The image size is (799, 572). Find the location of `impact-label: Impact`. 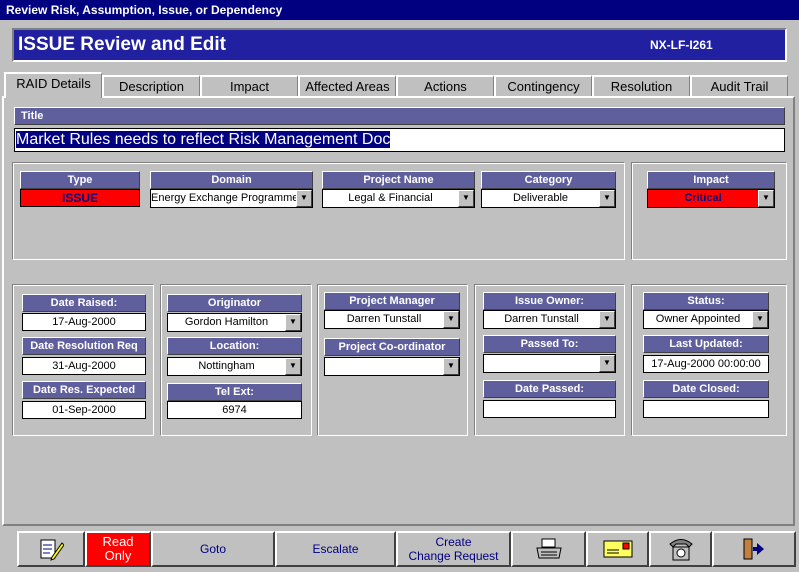

impact-label: Impact is located at coordinates (711, 180).